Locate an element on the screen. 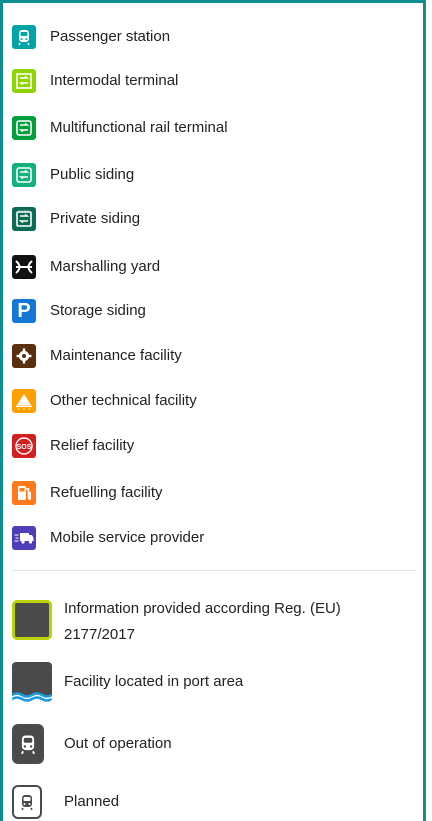 This screenshot has height=821, width=432. legend-item-label: Refuelling facility is located at coordinates (106, 492).